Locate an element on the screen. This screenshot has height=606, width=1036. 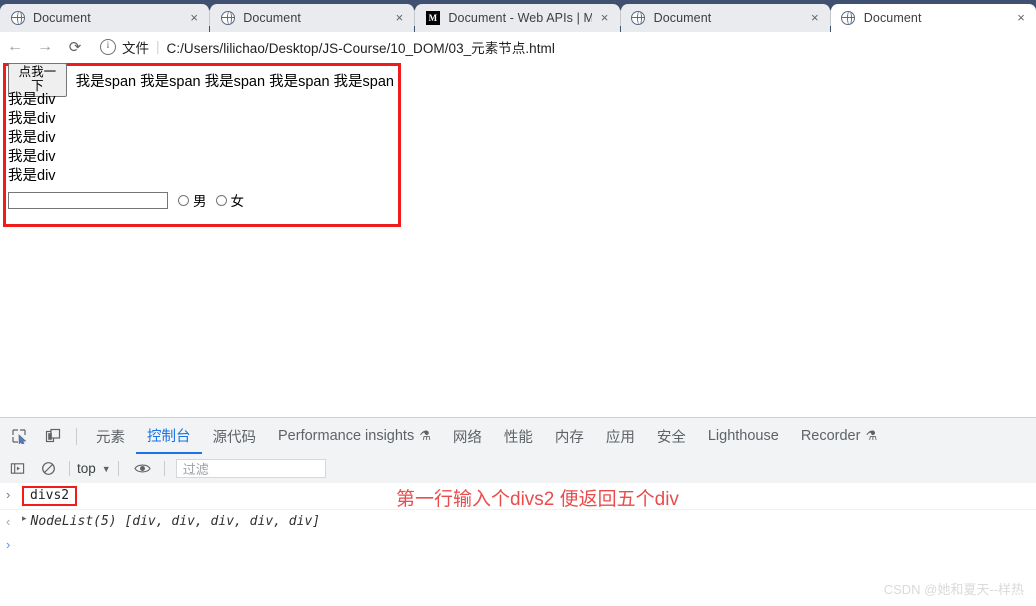
annotation-text: 第一行输入个divs2 便返回五个div is located at coordinates (537, 499).